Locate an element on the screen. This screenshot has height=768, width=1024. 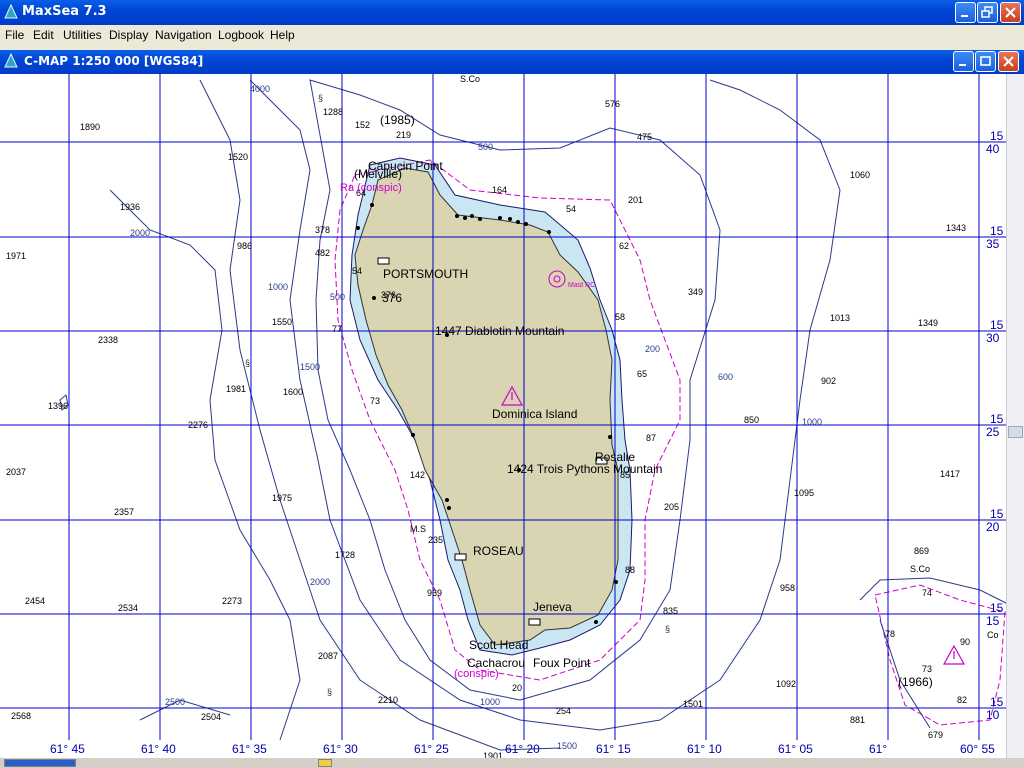
contour-label: 2000 is located at coordinates (140, 233).